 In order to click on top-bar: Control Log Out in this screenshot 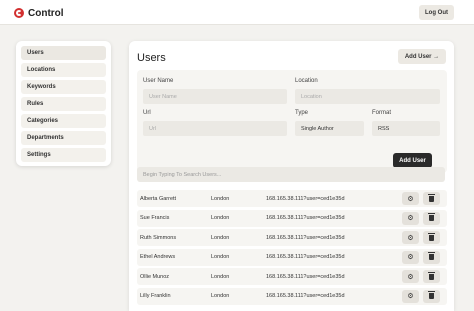, I will do `click(237, 12)`.